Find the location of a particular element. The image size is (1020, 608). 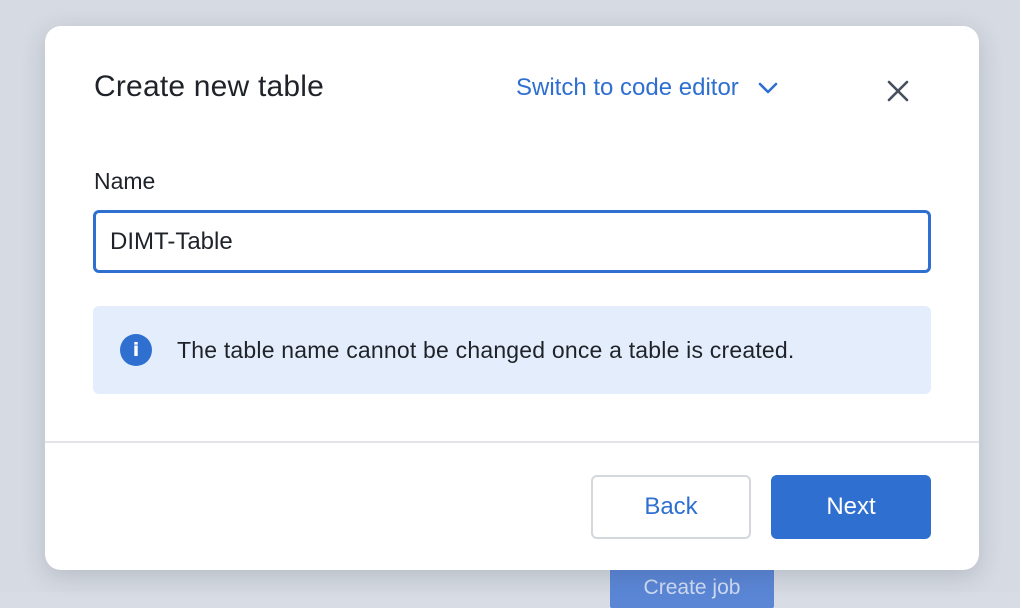

info-icon: i is located at coordinates (136, 350).